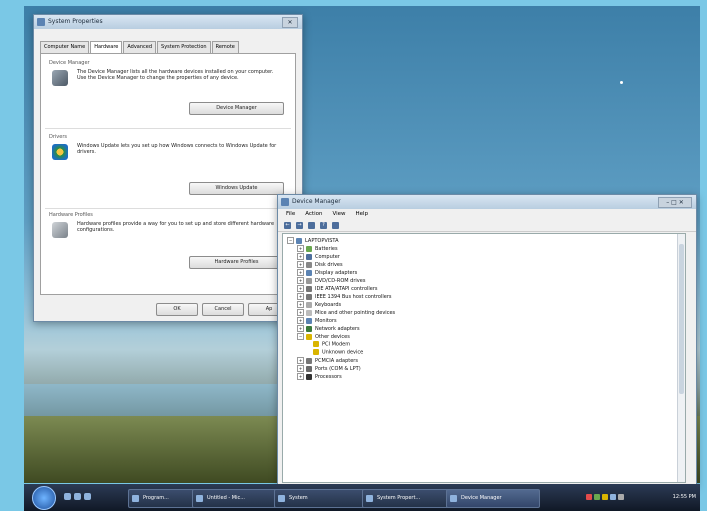 The width and height of the screenshot is (707, 511). I want to click on tab-remote: Remote, so click(225, 47).